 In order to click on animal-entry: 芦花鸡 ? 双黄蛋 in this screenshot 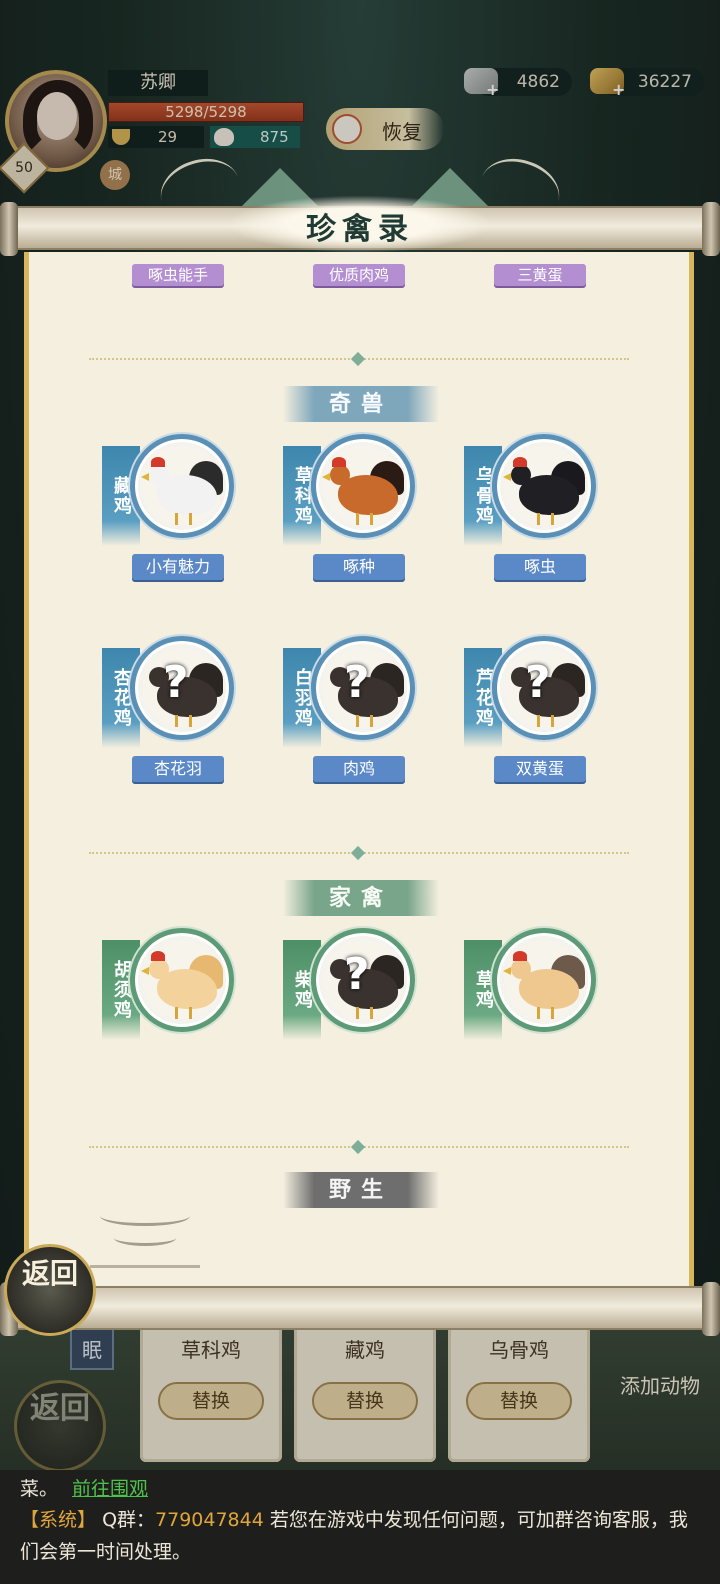, I will do `click(534, 711)`.